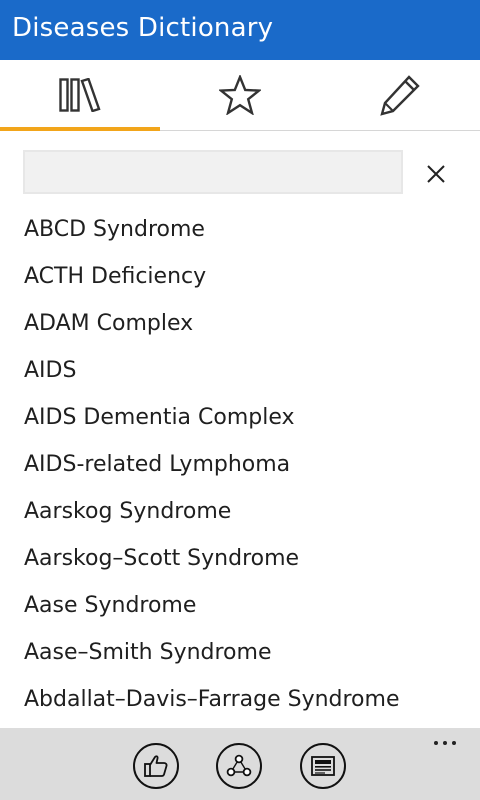  Describe the element at coordinates (240, 323) in the screenshot. I see `list-item: ADAM Complex` at that location.